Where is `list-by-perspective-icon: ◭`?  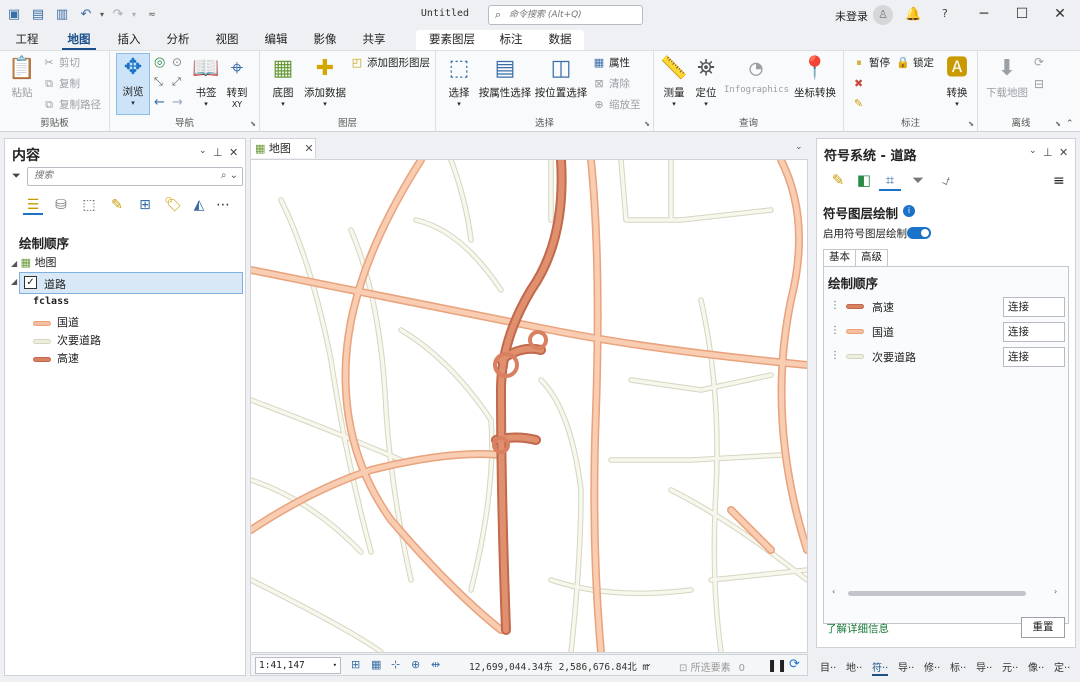 list-by-perspective-icon: ◭ is located at coordinates (199, 205).